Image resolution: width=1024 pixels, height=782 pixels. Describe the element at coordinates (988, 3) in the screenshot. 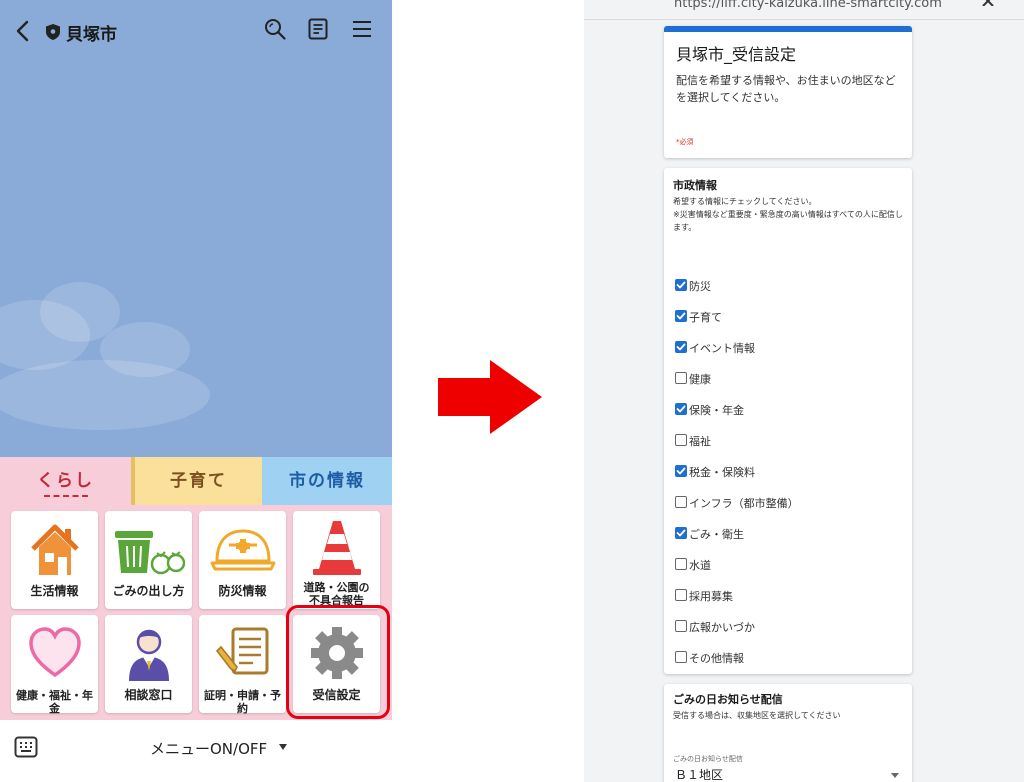

I see `close-icon` at that location.